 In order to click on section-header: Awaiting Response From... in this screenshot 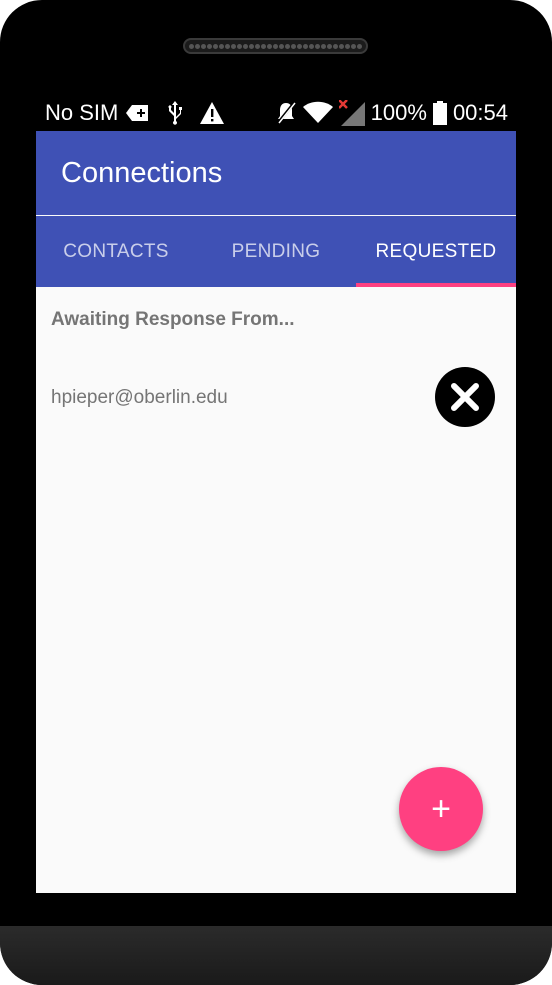, I will do `click(173, 319)`.